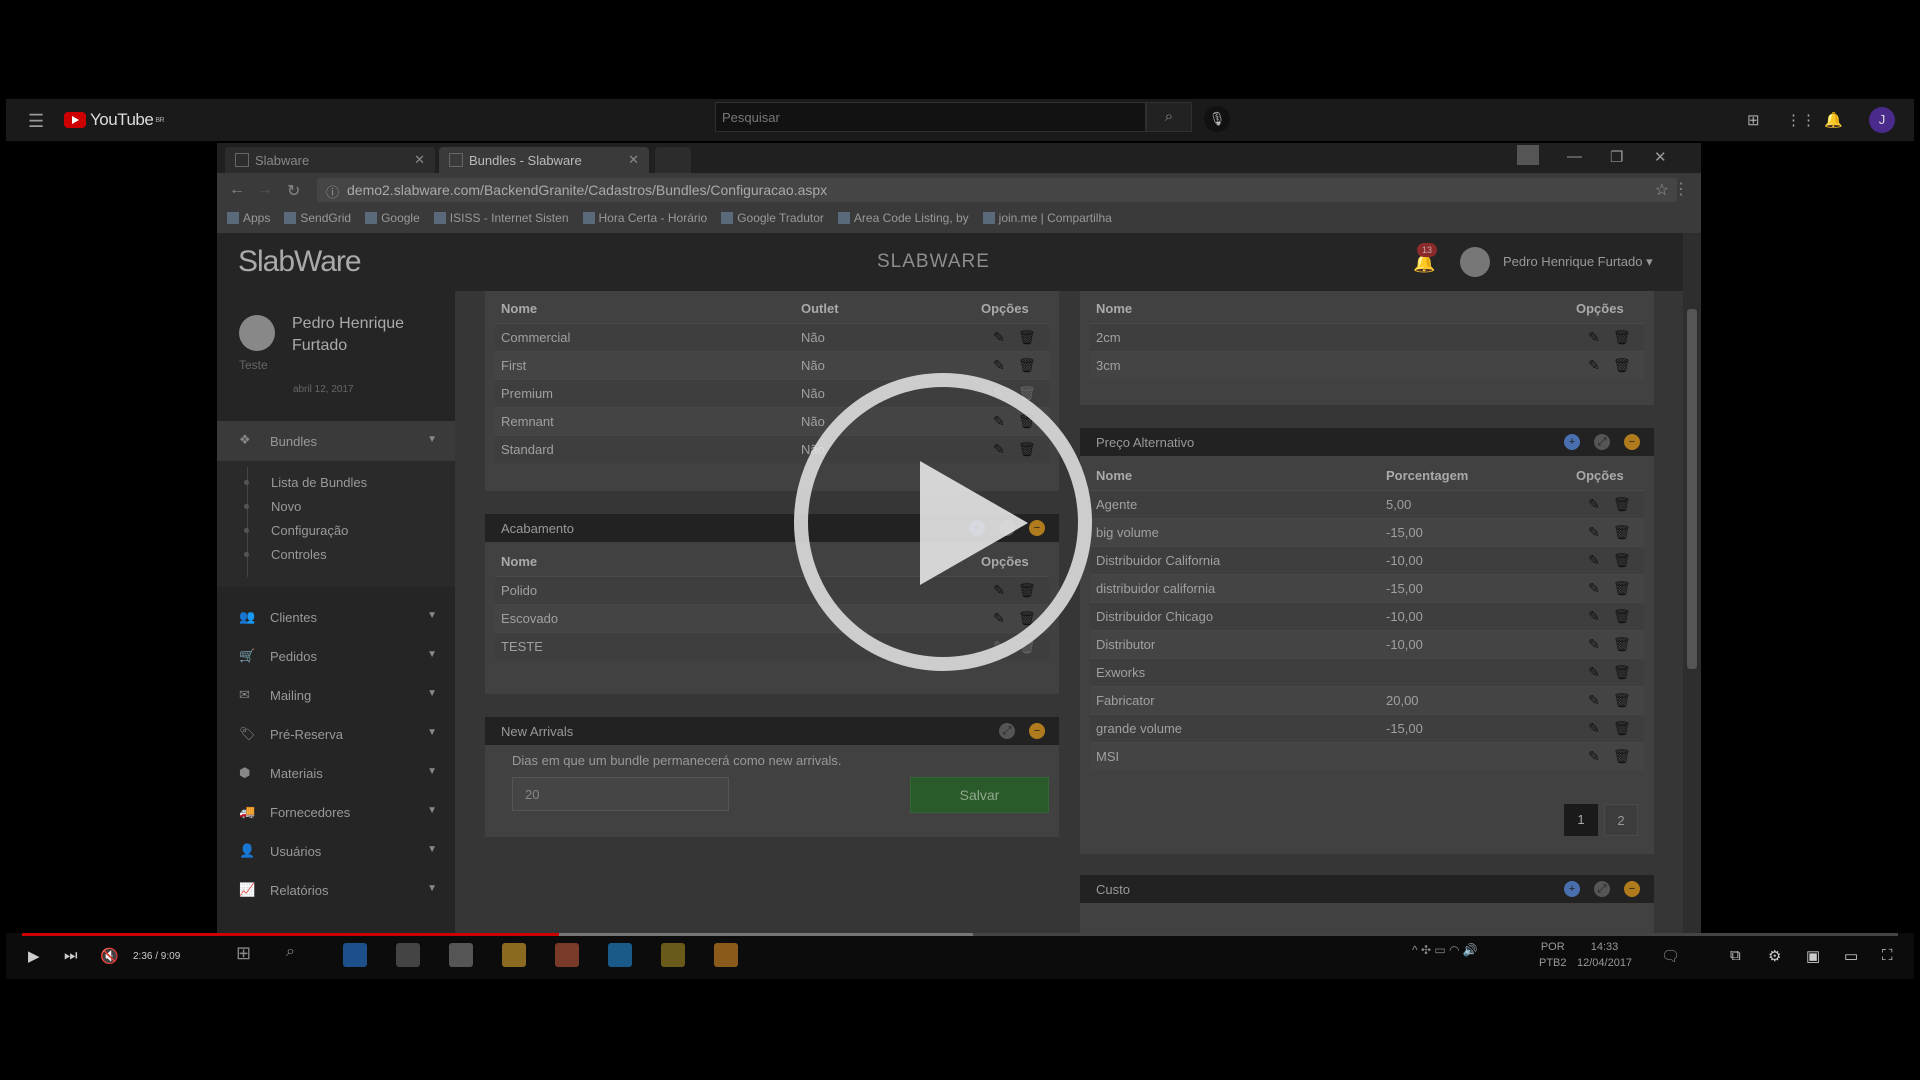 This screenshot has height=1080, width=1920. Describe the element at coordinates (317, 220) in the screenshot. I see `bookmark-sendgrid: SendGrid` at that location.